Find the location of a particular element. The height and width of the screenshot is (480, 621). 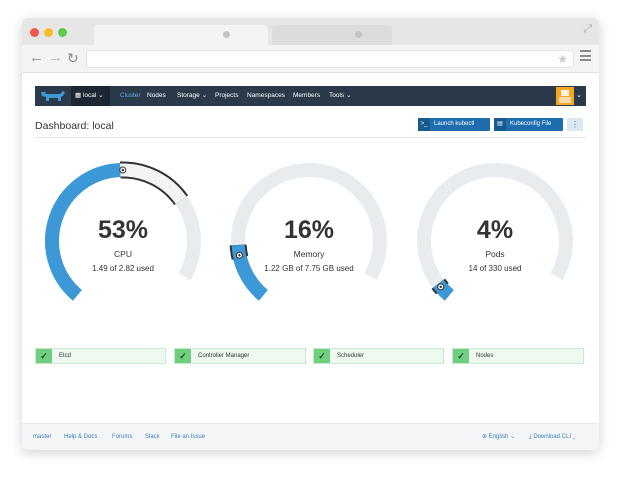

close-window-icon is located at coordinates (34, 32).